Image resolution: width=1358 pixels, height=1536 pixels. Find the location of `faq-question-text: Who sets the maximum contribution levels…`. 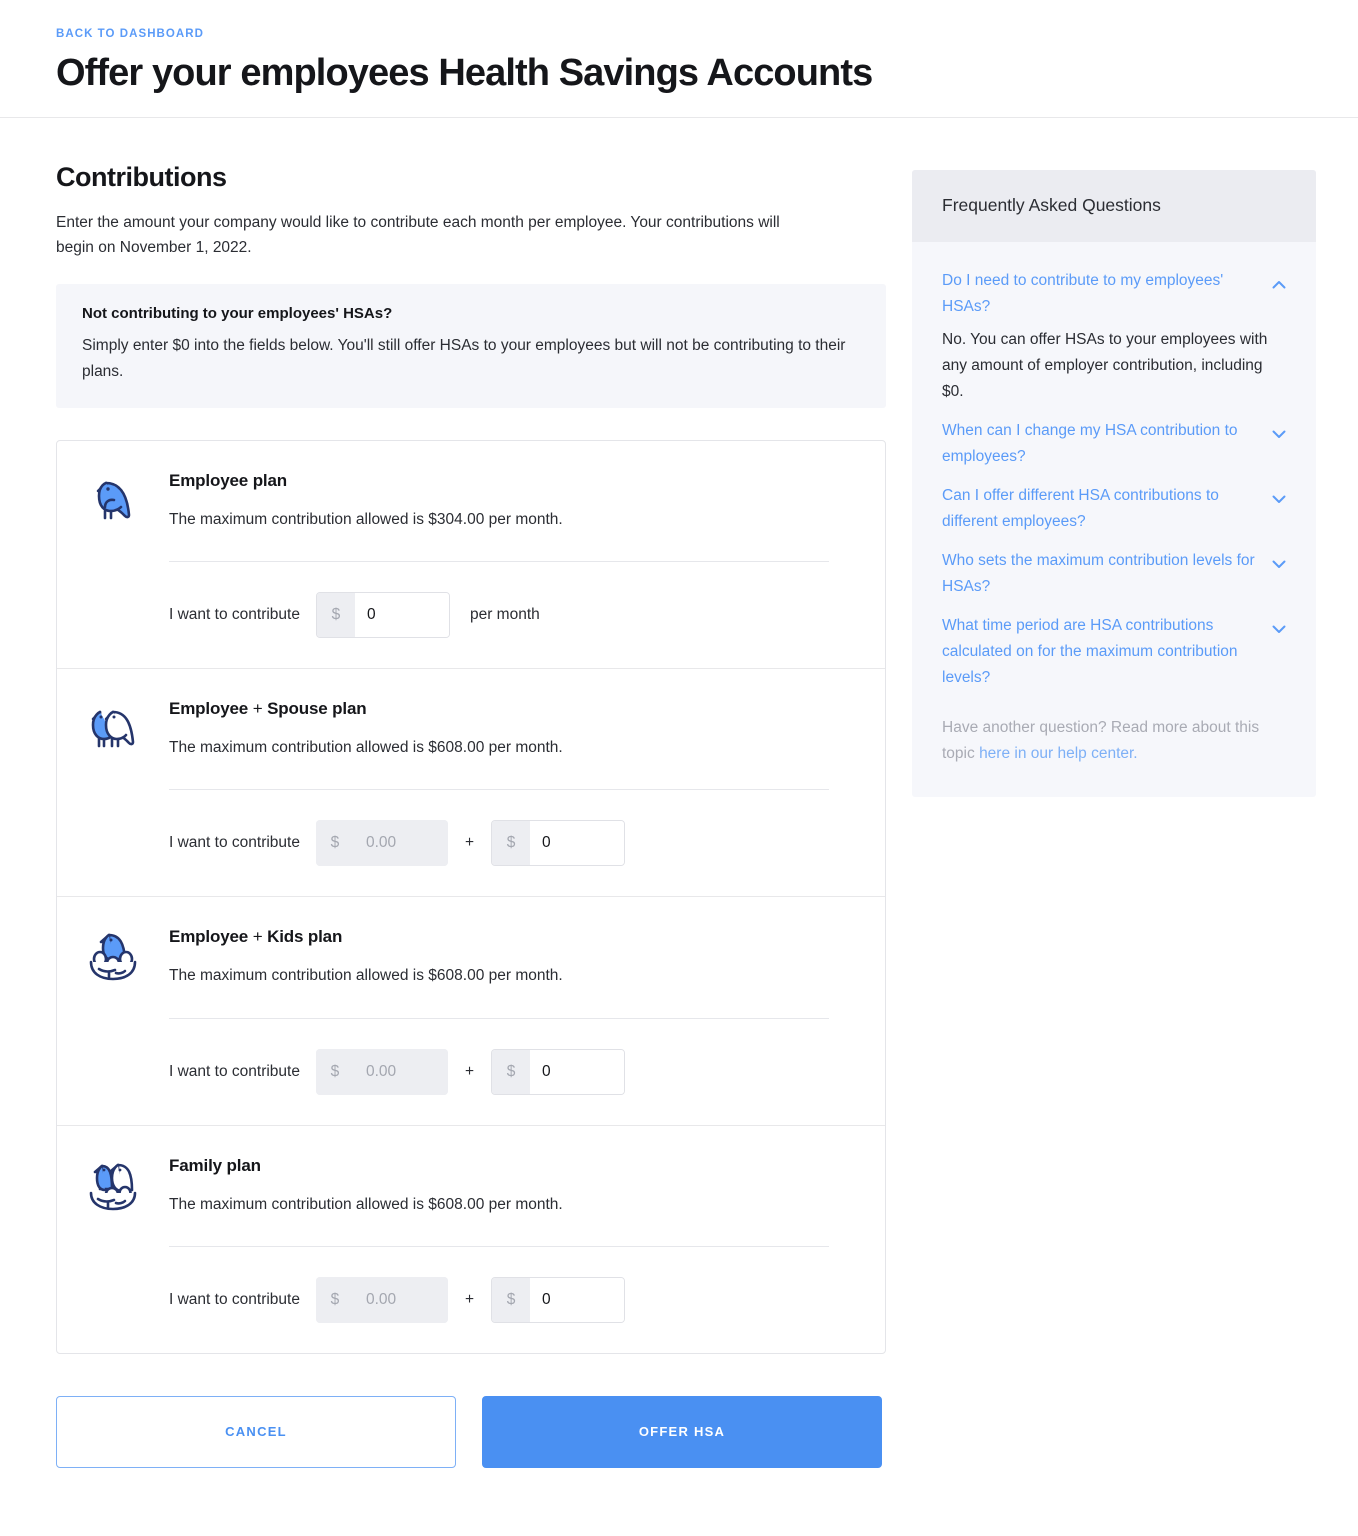

faq-question-text: Who sets the maximum contribution levels… is located at coordinates (1098, 574).